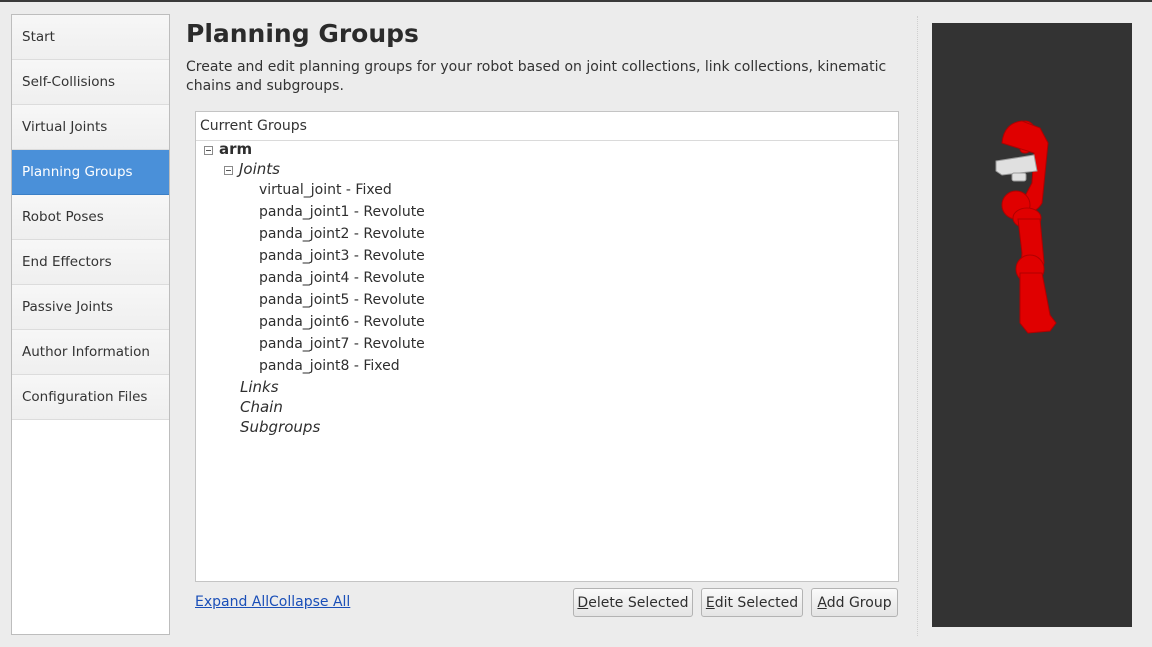 The height and width of the screenshot is (647, 1152). Describe the element at coordinates (710, 602) in the screenshot. I see `edit-mnemonic: E` at that location.